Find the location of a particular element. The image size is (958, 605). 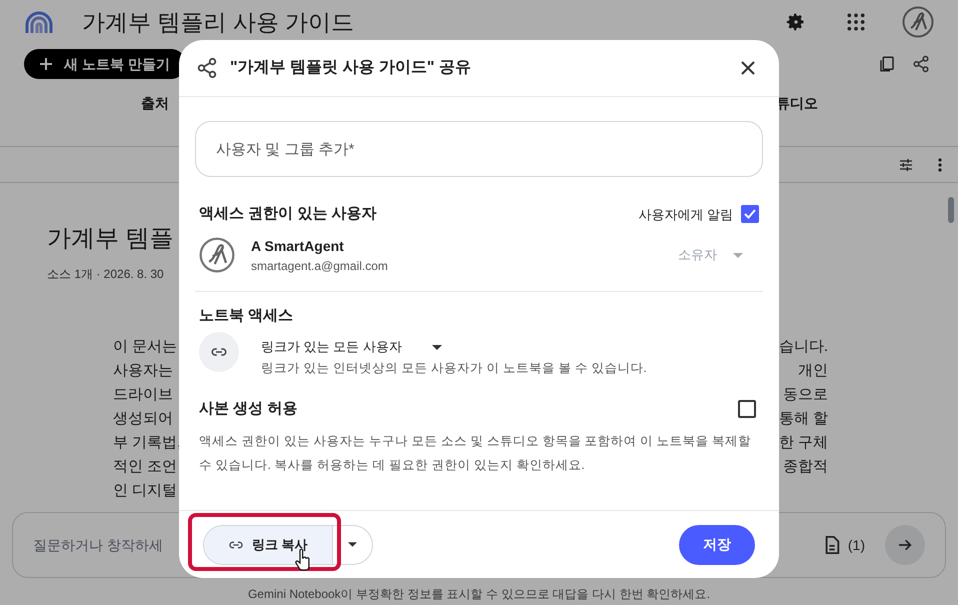

body-text: 드라이브 is located at coordinates (143, 395).